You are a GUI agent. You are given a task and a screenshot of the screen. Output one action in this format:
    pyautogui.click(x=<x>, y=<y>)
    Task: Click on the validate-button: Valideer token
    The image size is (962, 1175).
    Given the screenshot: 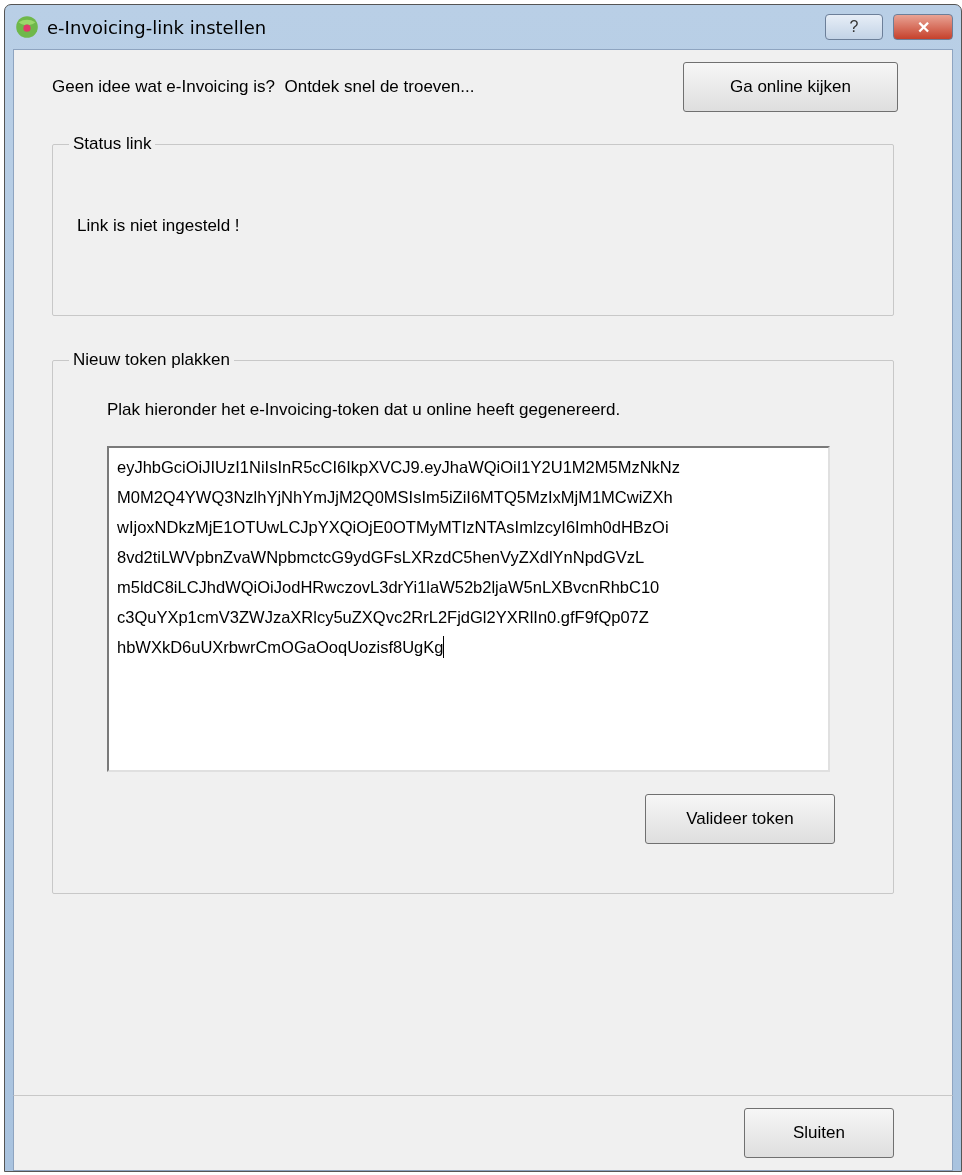 What is the action you would take?
    pyautogui.click(x=740, y=819)
    